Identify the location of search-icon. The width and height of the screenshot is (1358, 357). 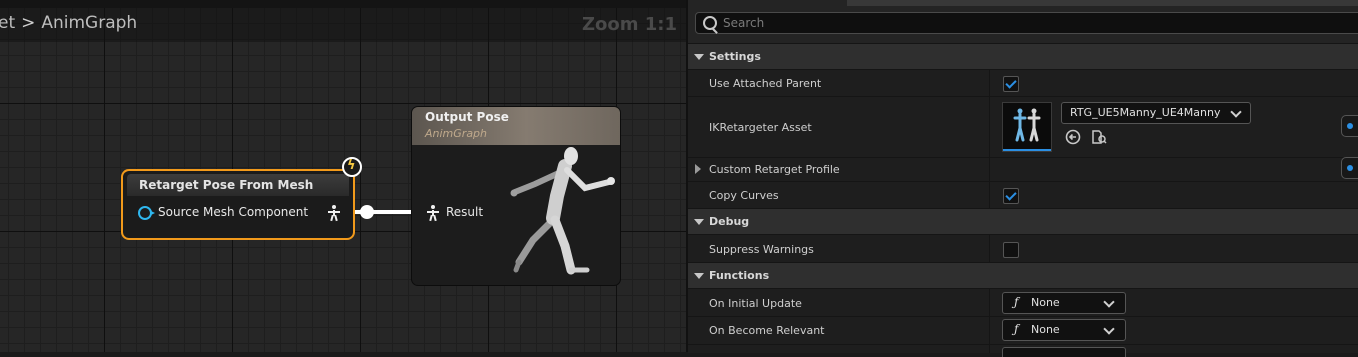
(710, 23).